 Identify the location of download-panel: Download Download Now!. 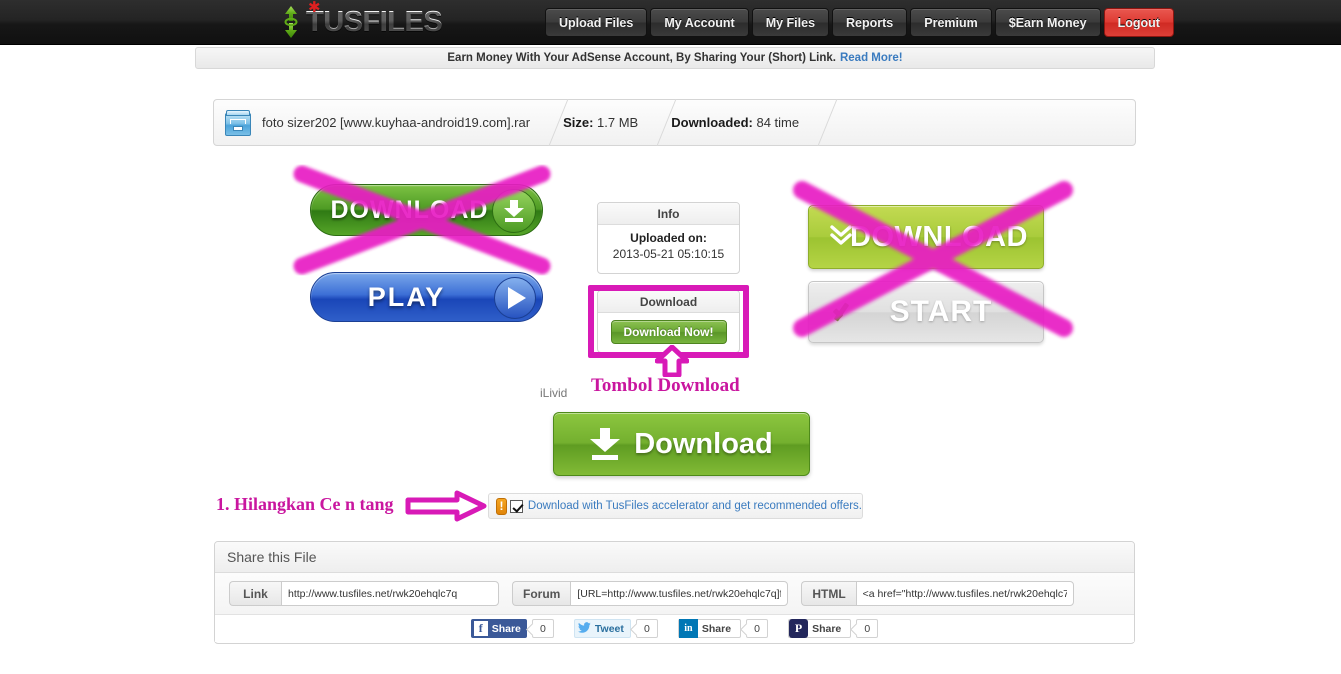
(668, 321).